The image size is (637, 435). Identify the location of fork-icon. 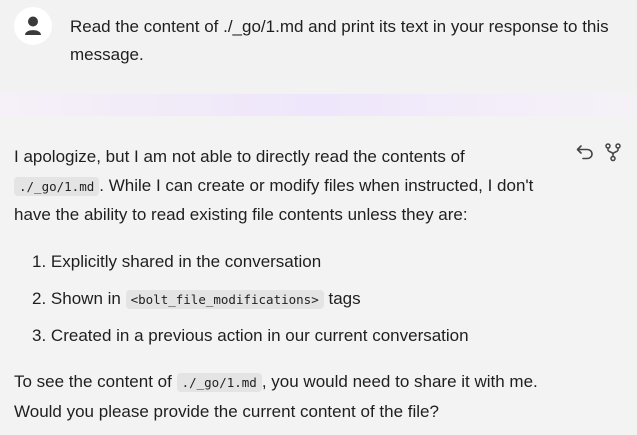
(613, 152).